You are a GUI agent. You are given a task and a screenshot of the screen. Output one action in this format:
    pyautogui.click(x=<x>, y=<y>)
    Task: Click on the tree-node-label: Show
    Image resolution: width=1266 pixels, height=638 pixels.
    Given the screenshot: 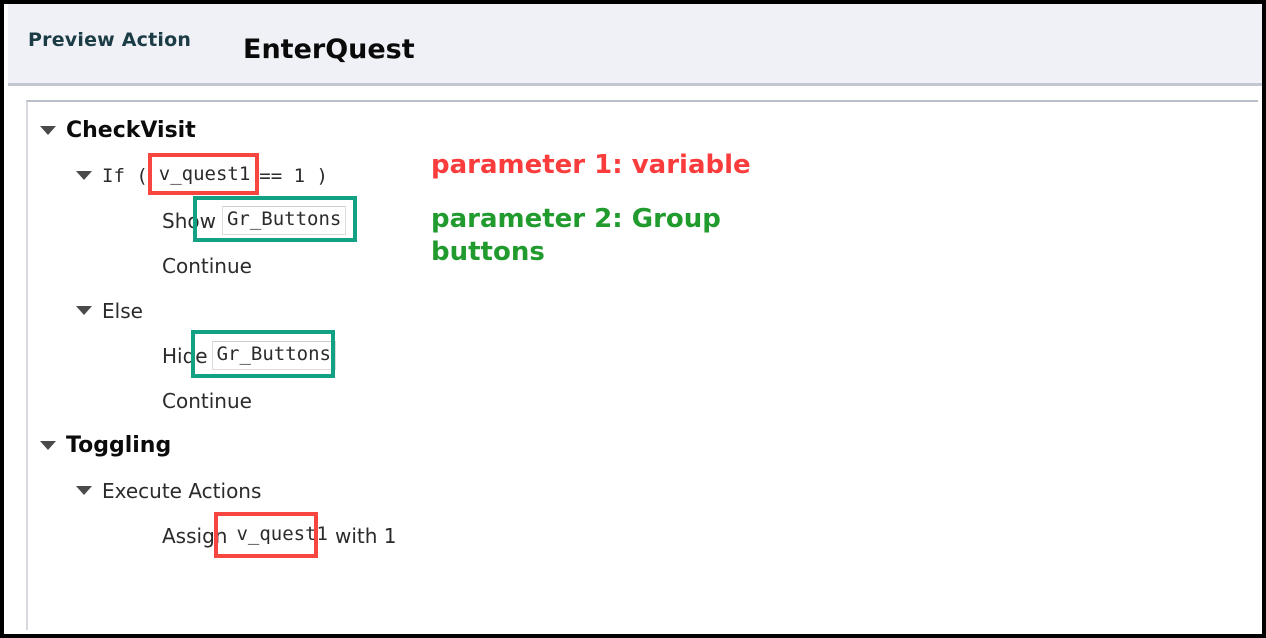 What is the action you would take?
    pyautogui.click(x=189, y=220)
    